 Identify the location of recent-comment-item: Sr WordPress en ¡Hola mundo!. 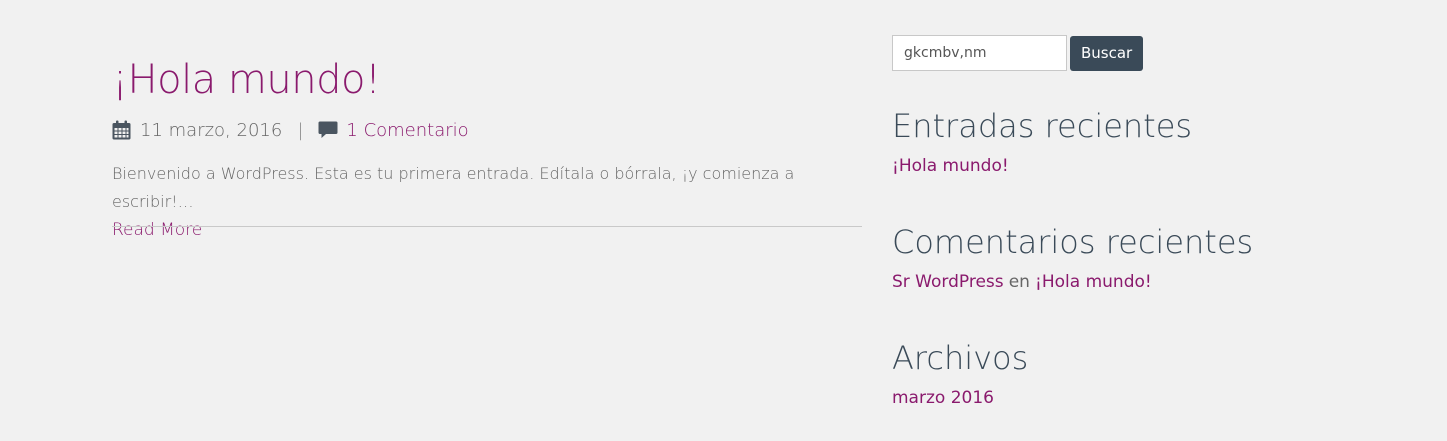
(1072, 282).